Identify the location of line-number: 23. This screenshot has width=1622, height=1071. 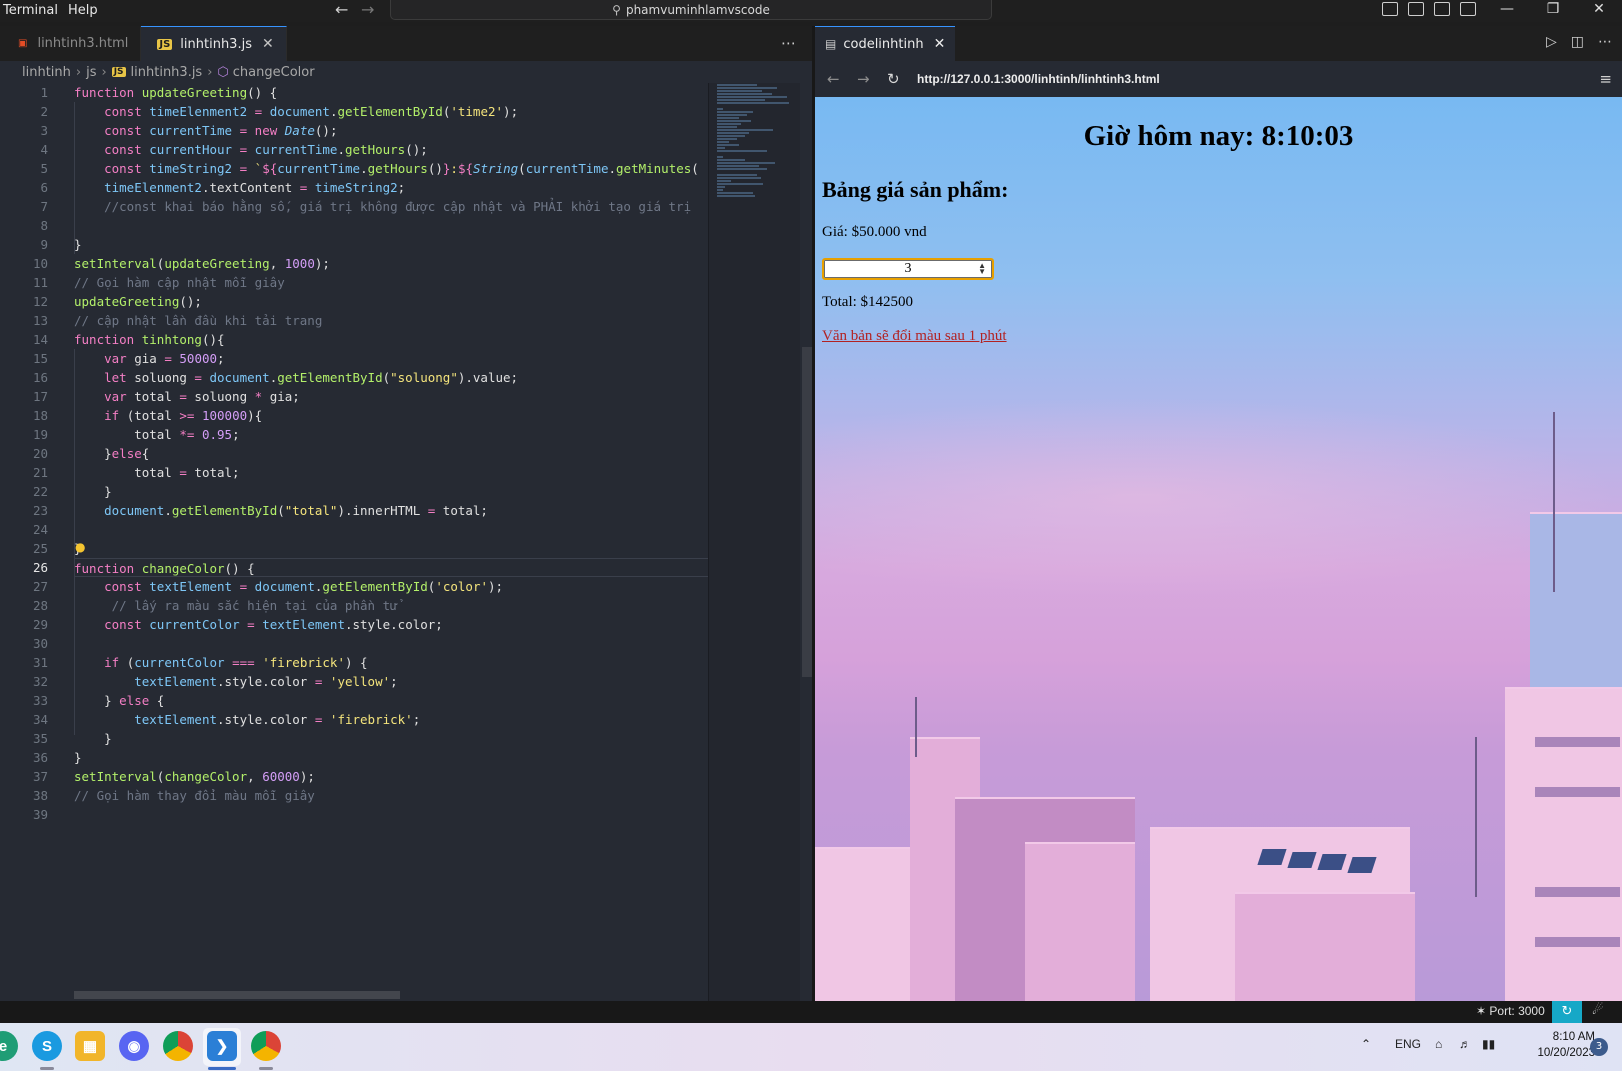
(40, 510).